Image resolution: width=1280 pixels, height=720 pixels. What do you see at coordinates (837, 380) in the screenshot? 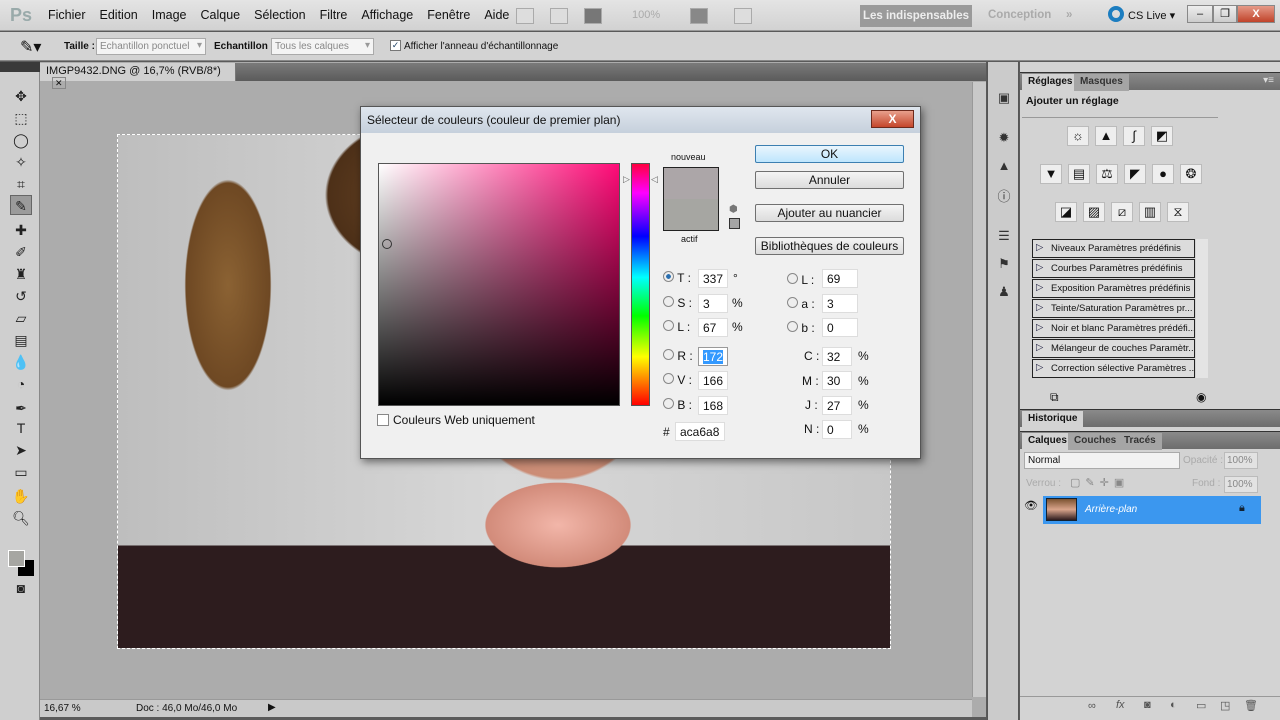
I see `magenta-input: 30` at bounding box center [837, 380].